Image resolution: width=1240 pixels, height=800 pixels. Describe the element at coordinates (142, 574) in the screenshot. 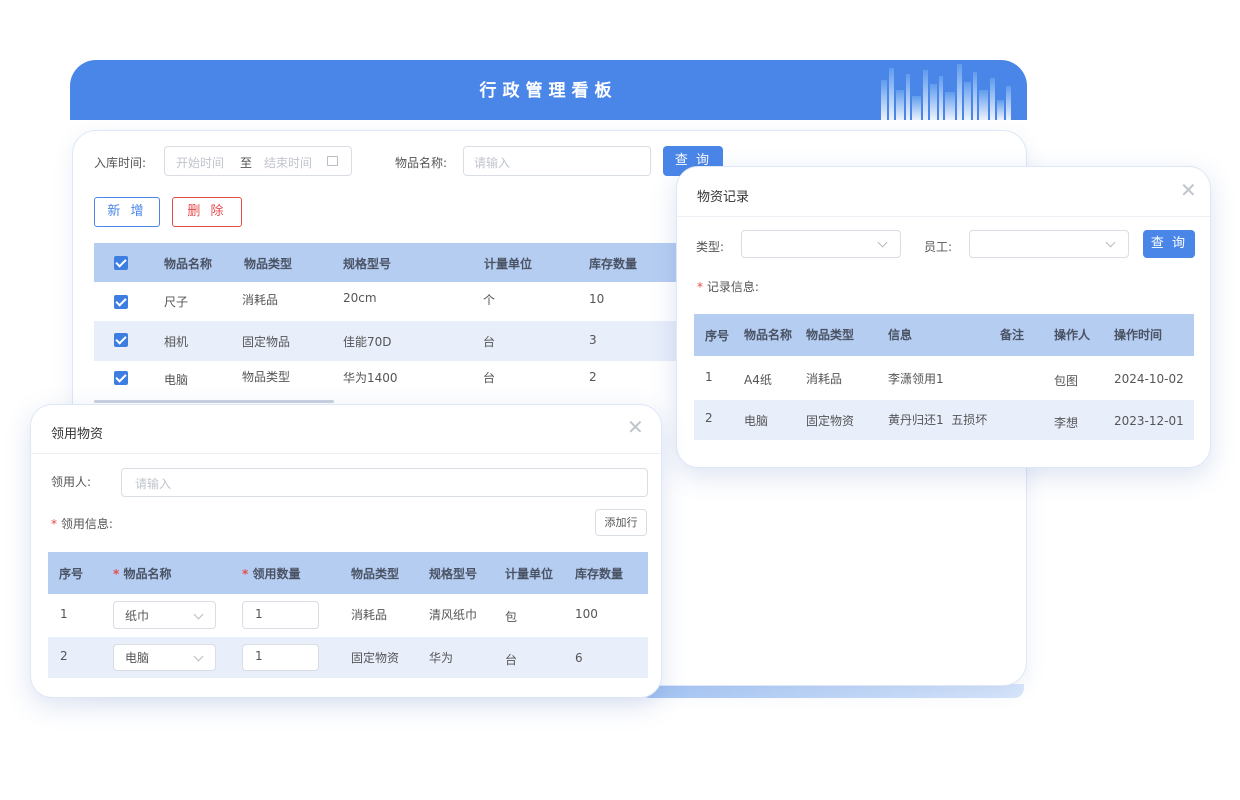

I see `column-header: * 物品名称` at that location.